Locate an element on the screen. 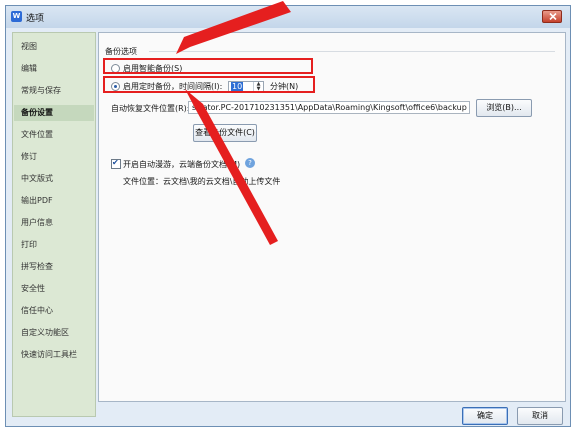 This screenshot has width=577, height=431. ok-button: 确定 is located at coordinates (485, 416).